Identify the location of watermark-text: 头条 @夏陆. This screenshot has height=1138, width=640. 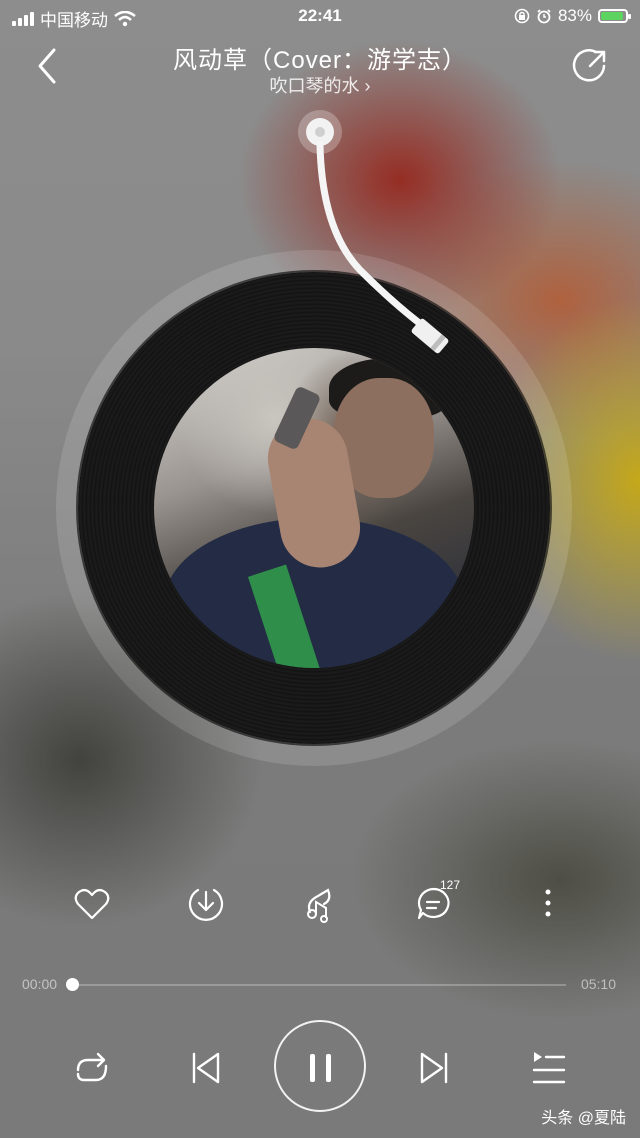
(583, 1118).